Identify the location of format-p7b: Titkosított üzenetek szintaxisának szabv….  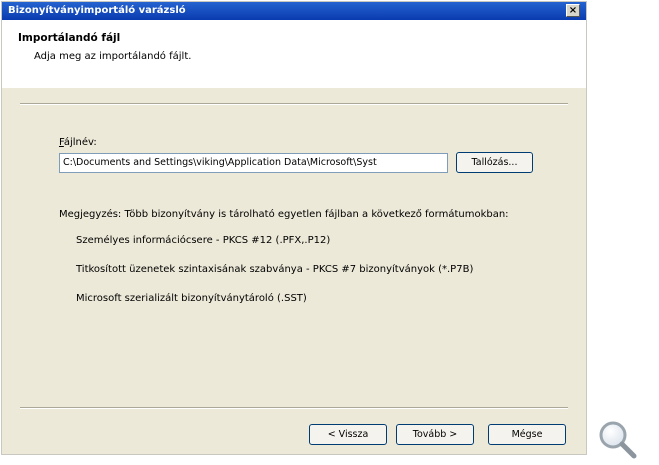
(275, 269).